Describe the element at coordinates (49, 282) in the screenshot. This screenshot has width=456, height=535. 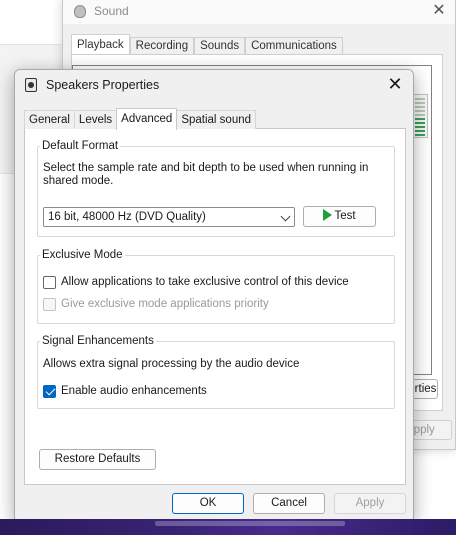
I see `allow-exclusive-control-checkbox` at that location.